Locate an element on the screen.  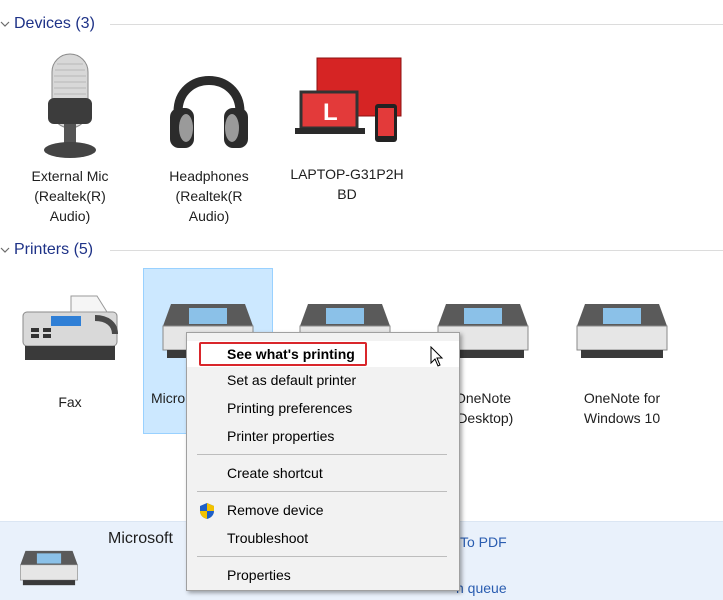
device-label: LAPTOP-G31P2H BD is located at coordinates (347, 184).